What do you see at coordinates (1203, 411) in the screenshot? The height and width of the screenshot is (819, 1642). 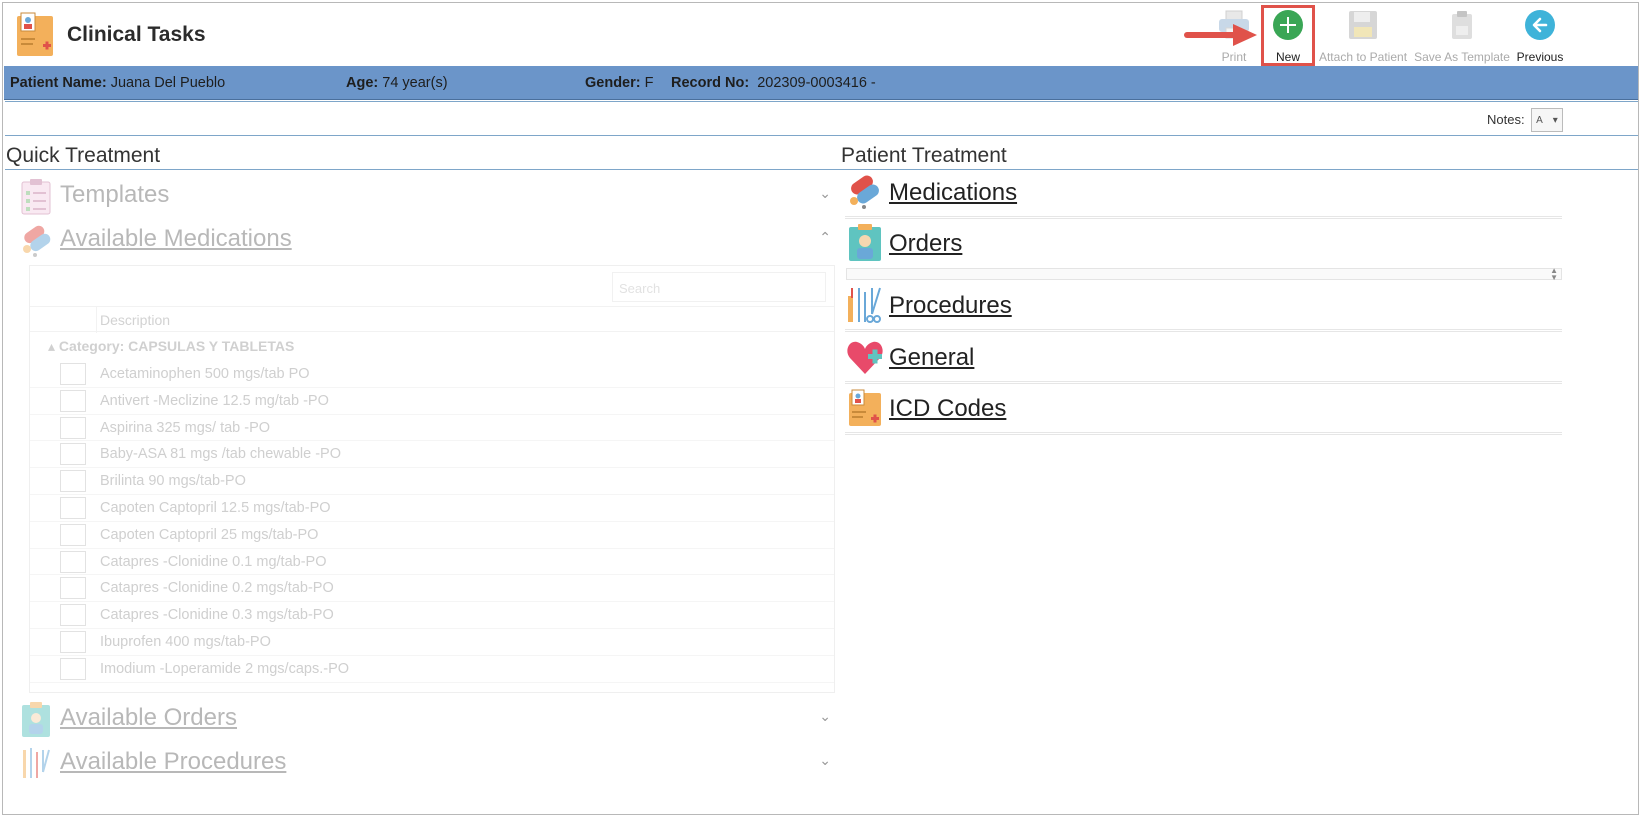 I see `patient-icd-codes-section: ICD Codes` at bounding box center [1203, 411].